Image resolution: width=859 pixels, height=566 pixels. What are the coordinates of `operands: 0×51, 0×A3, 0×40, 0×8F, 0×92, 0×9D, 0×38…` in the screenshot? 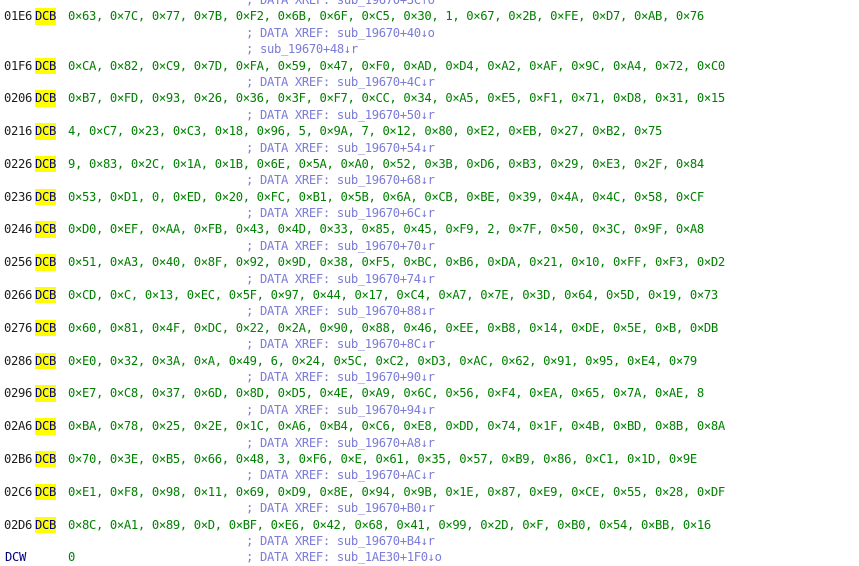 It's located at (396, 262).